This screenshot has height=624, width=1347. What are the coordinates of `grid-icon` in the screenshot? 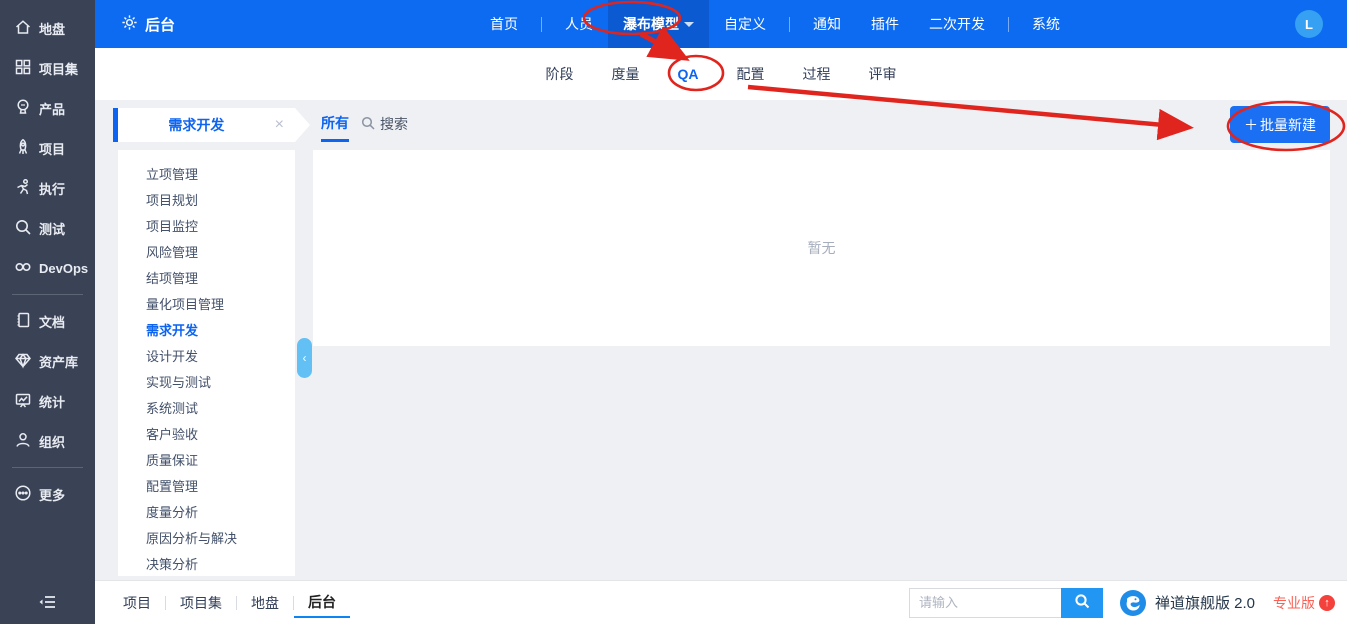 It's located at (23, 68).